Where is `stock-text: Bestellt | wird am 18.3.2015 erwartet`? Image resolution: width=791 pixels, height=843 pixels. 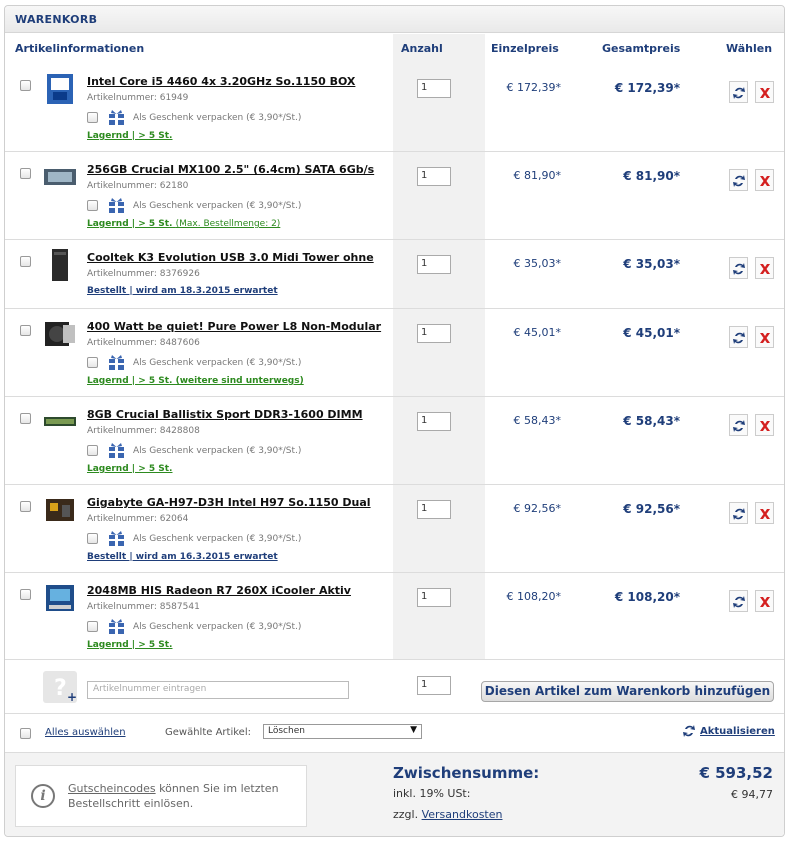 stock-text: Bestellt | wird am 18.3.2015 erwartet is located at coordinates (182, 291).